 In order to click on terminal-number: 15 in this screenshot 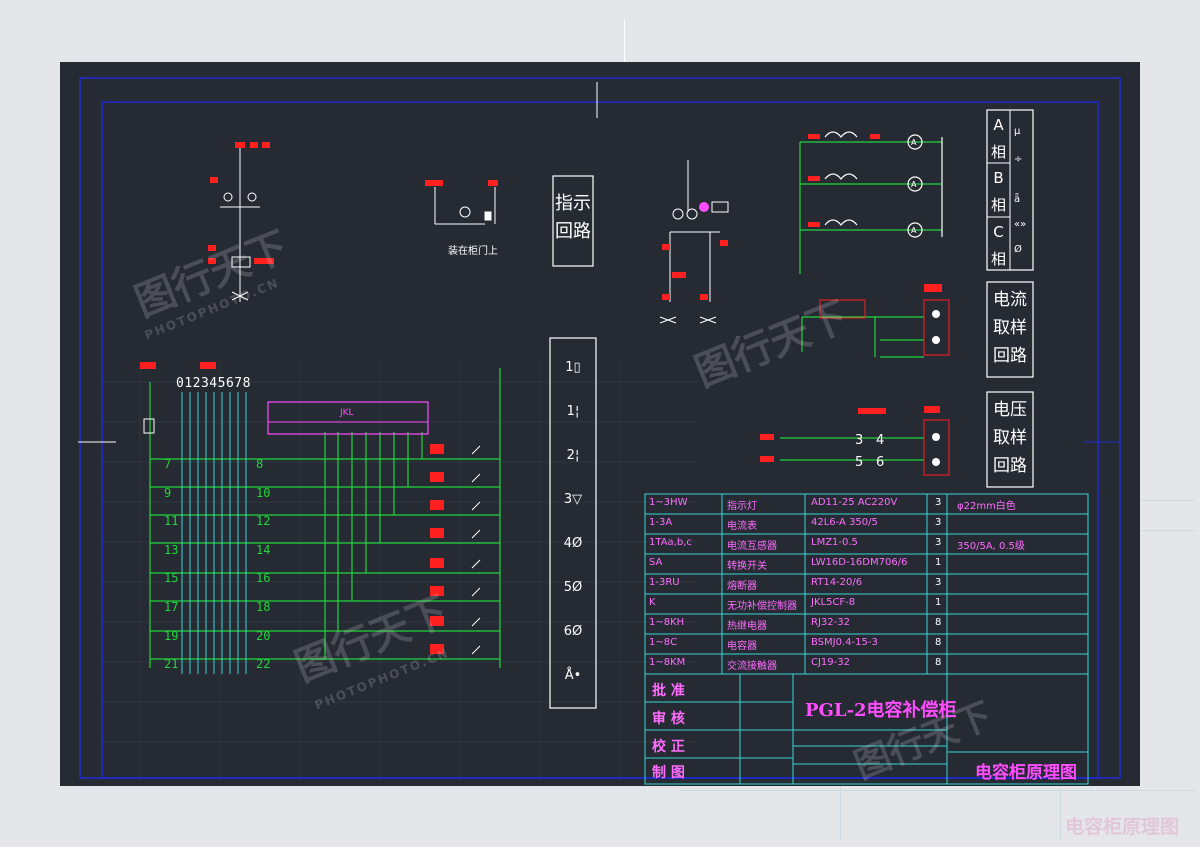, I will do `click(171, 578)`.